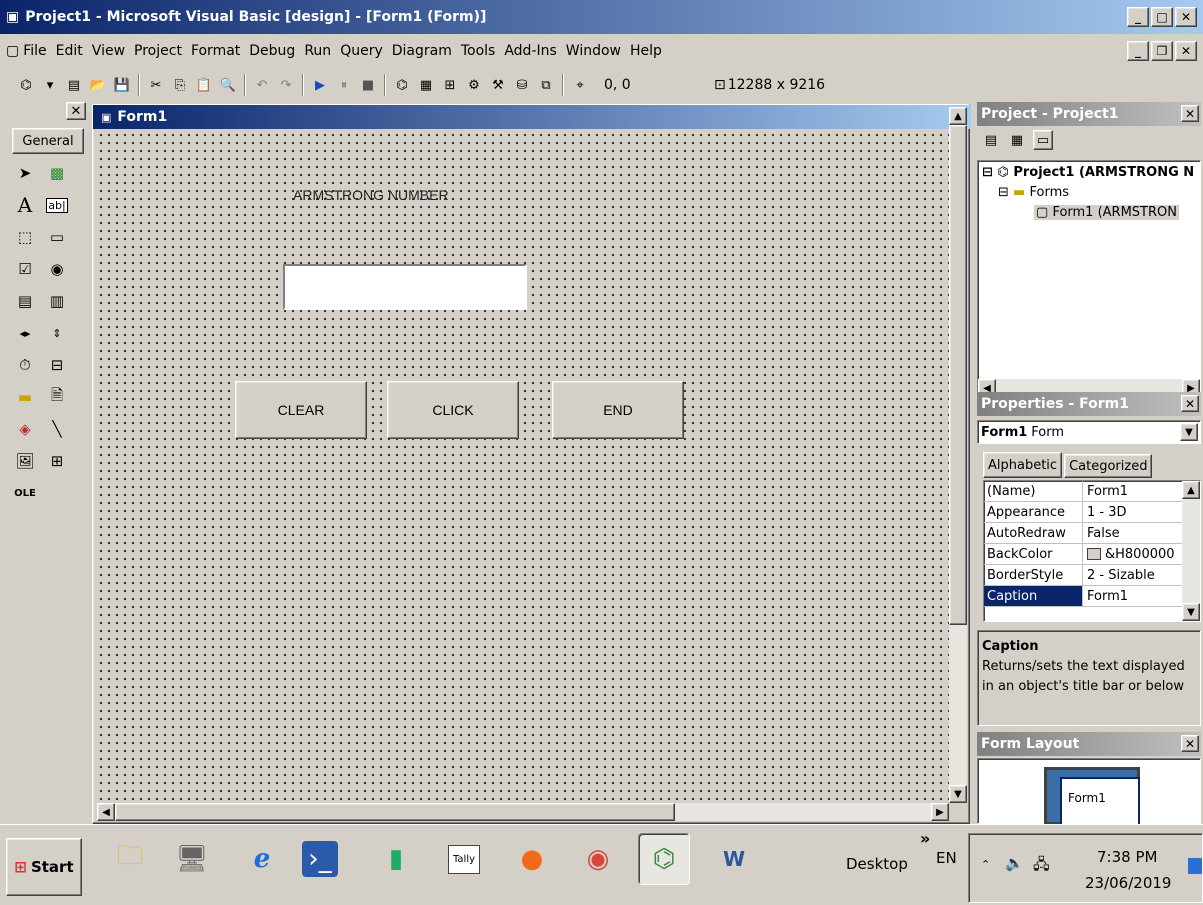 Image resolution: width=1203 pixels, height=905 pixels. I want to click on project-close-icon: ✕, so click(1190, 113).